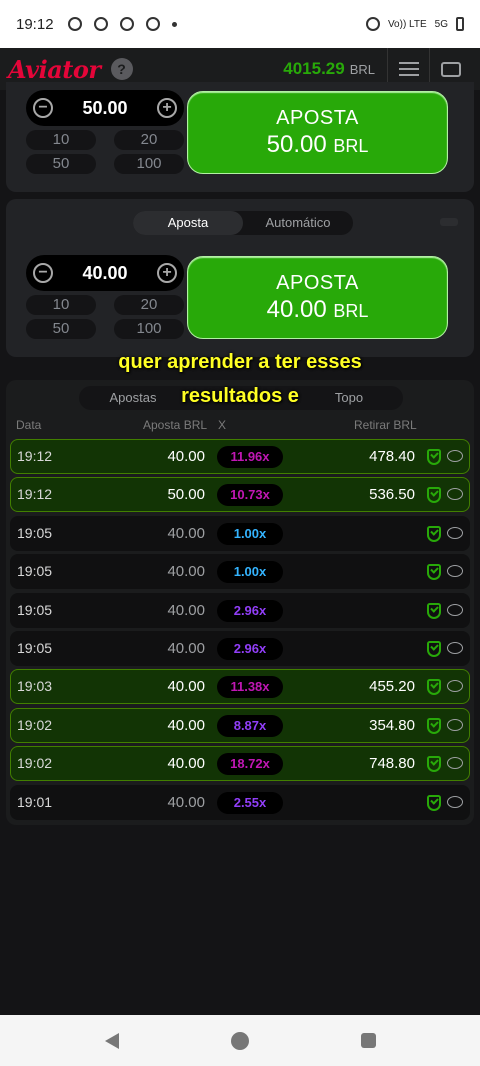  What do you see at coordinates (35, 801) in the screenshot?
I see `row-time: 19:01` at bounding box center [35, 801].